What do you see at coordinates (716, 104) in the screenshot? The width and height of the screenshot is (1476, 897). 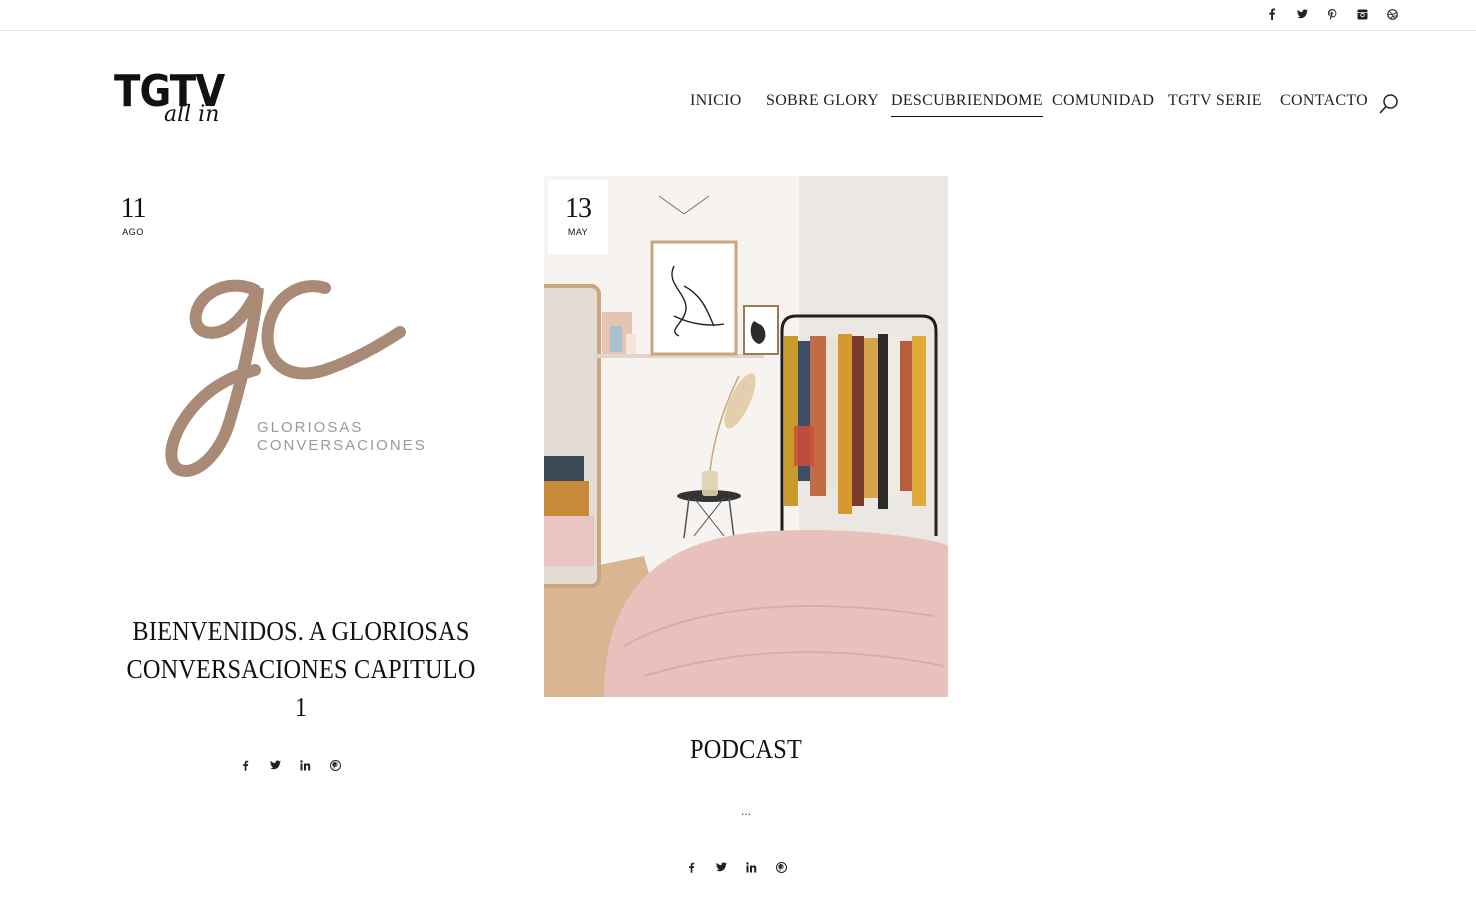 I see `nav-item-inicio: INICIO` at bounding box center [716, 104].